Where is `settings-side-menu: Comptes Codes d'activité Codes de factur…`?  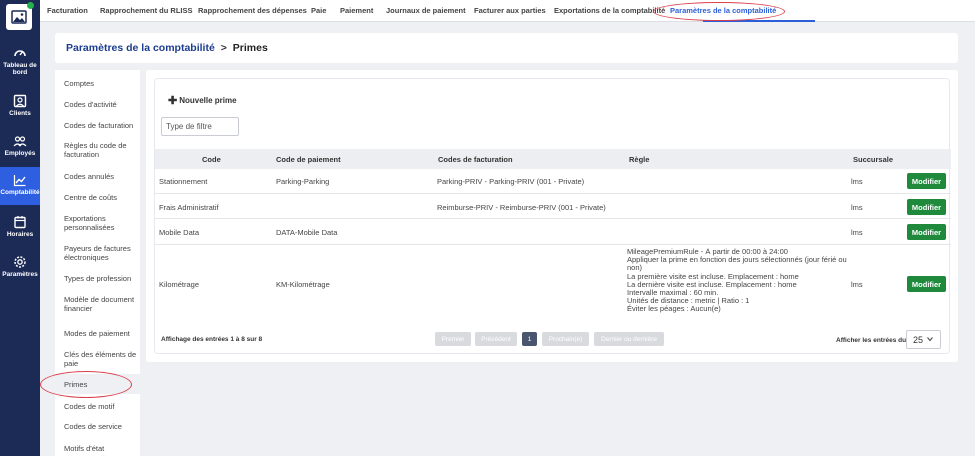 settings-side-menu: Comptes Codes d'activité Codes de factur… is located at coordinates (97, 263).